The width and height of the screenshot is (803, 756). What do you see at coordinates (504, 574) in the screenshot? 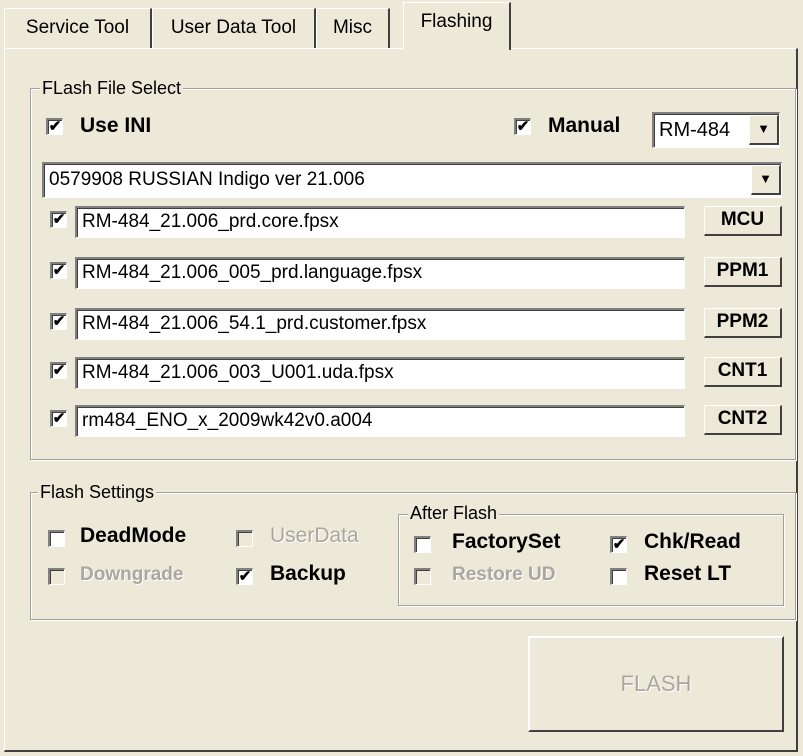
I see `restore-ud-label: Restore UD` at bounding box center [504, 574].